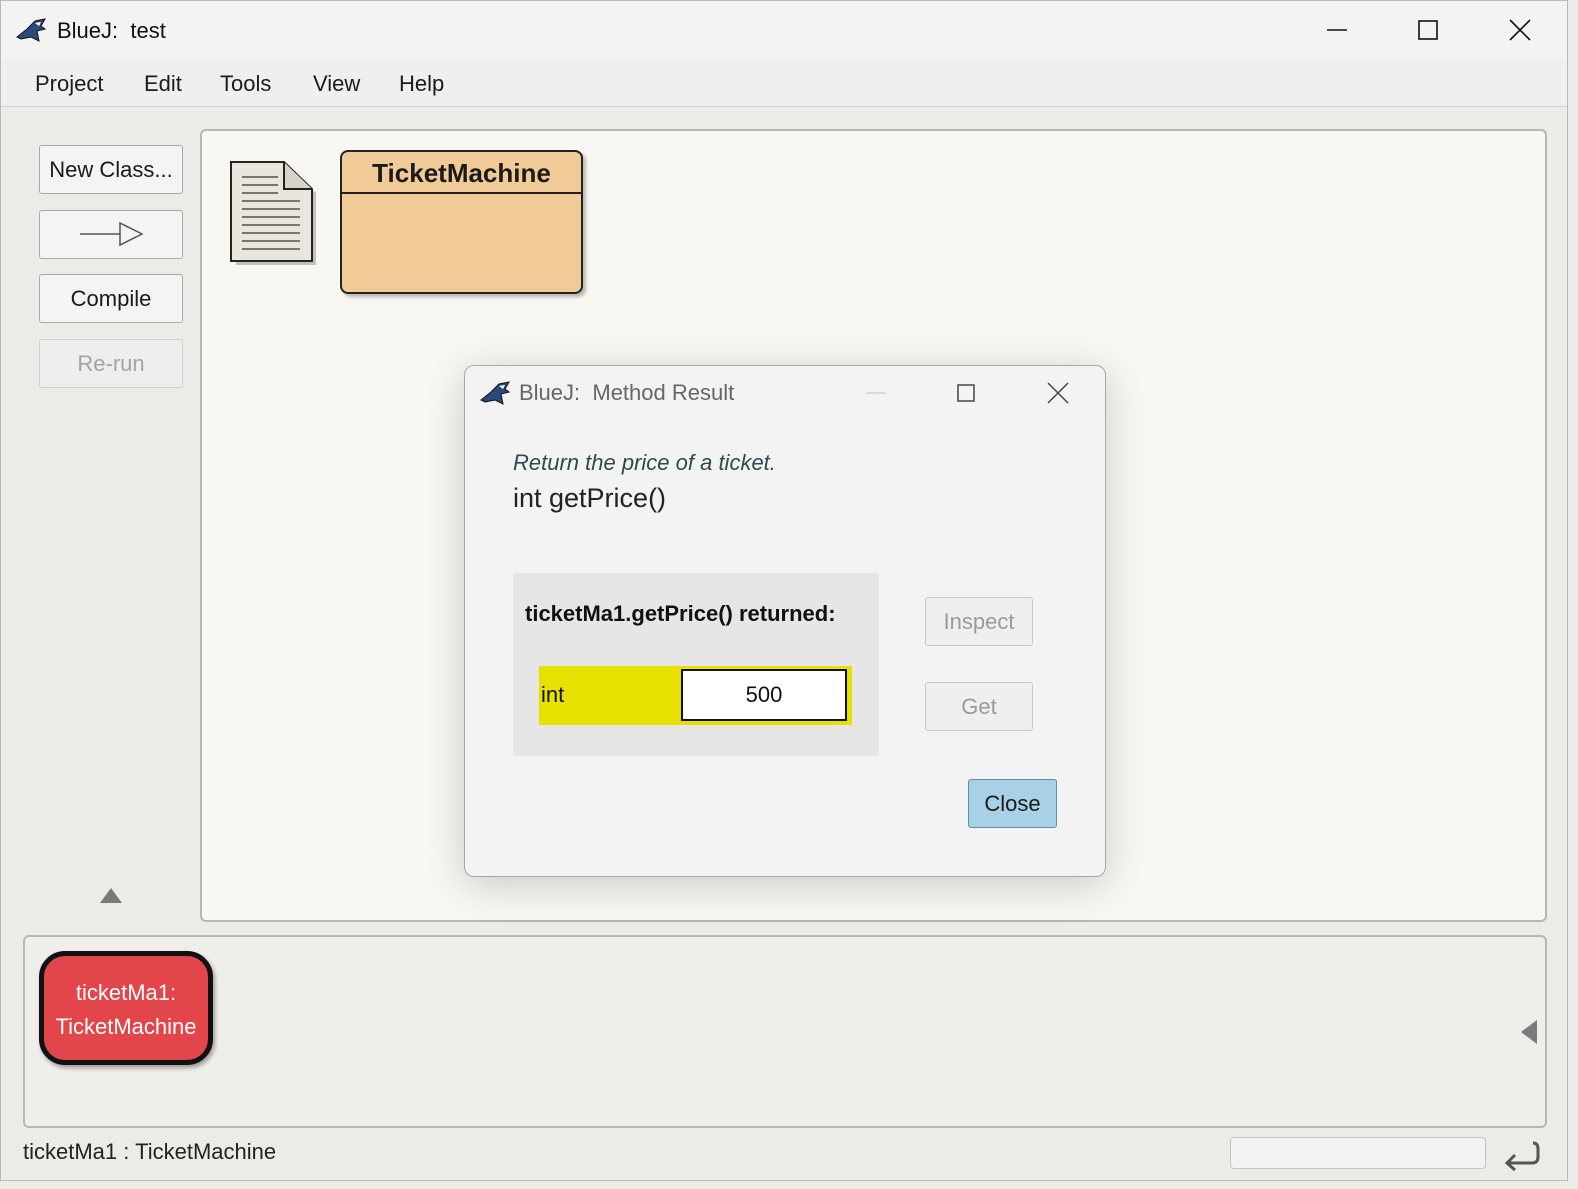 The width and height of the screenshot is (1578, 1189). I want to click on object-class-label: TicketMachine, so click(126, 1026).